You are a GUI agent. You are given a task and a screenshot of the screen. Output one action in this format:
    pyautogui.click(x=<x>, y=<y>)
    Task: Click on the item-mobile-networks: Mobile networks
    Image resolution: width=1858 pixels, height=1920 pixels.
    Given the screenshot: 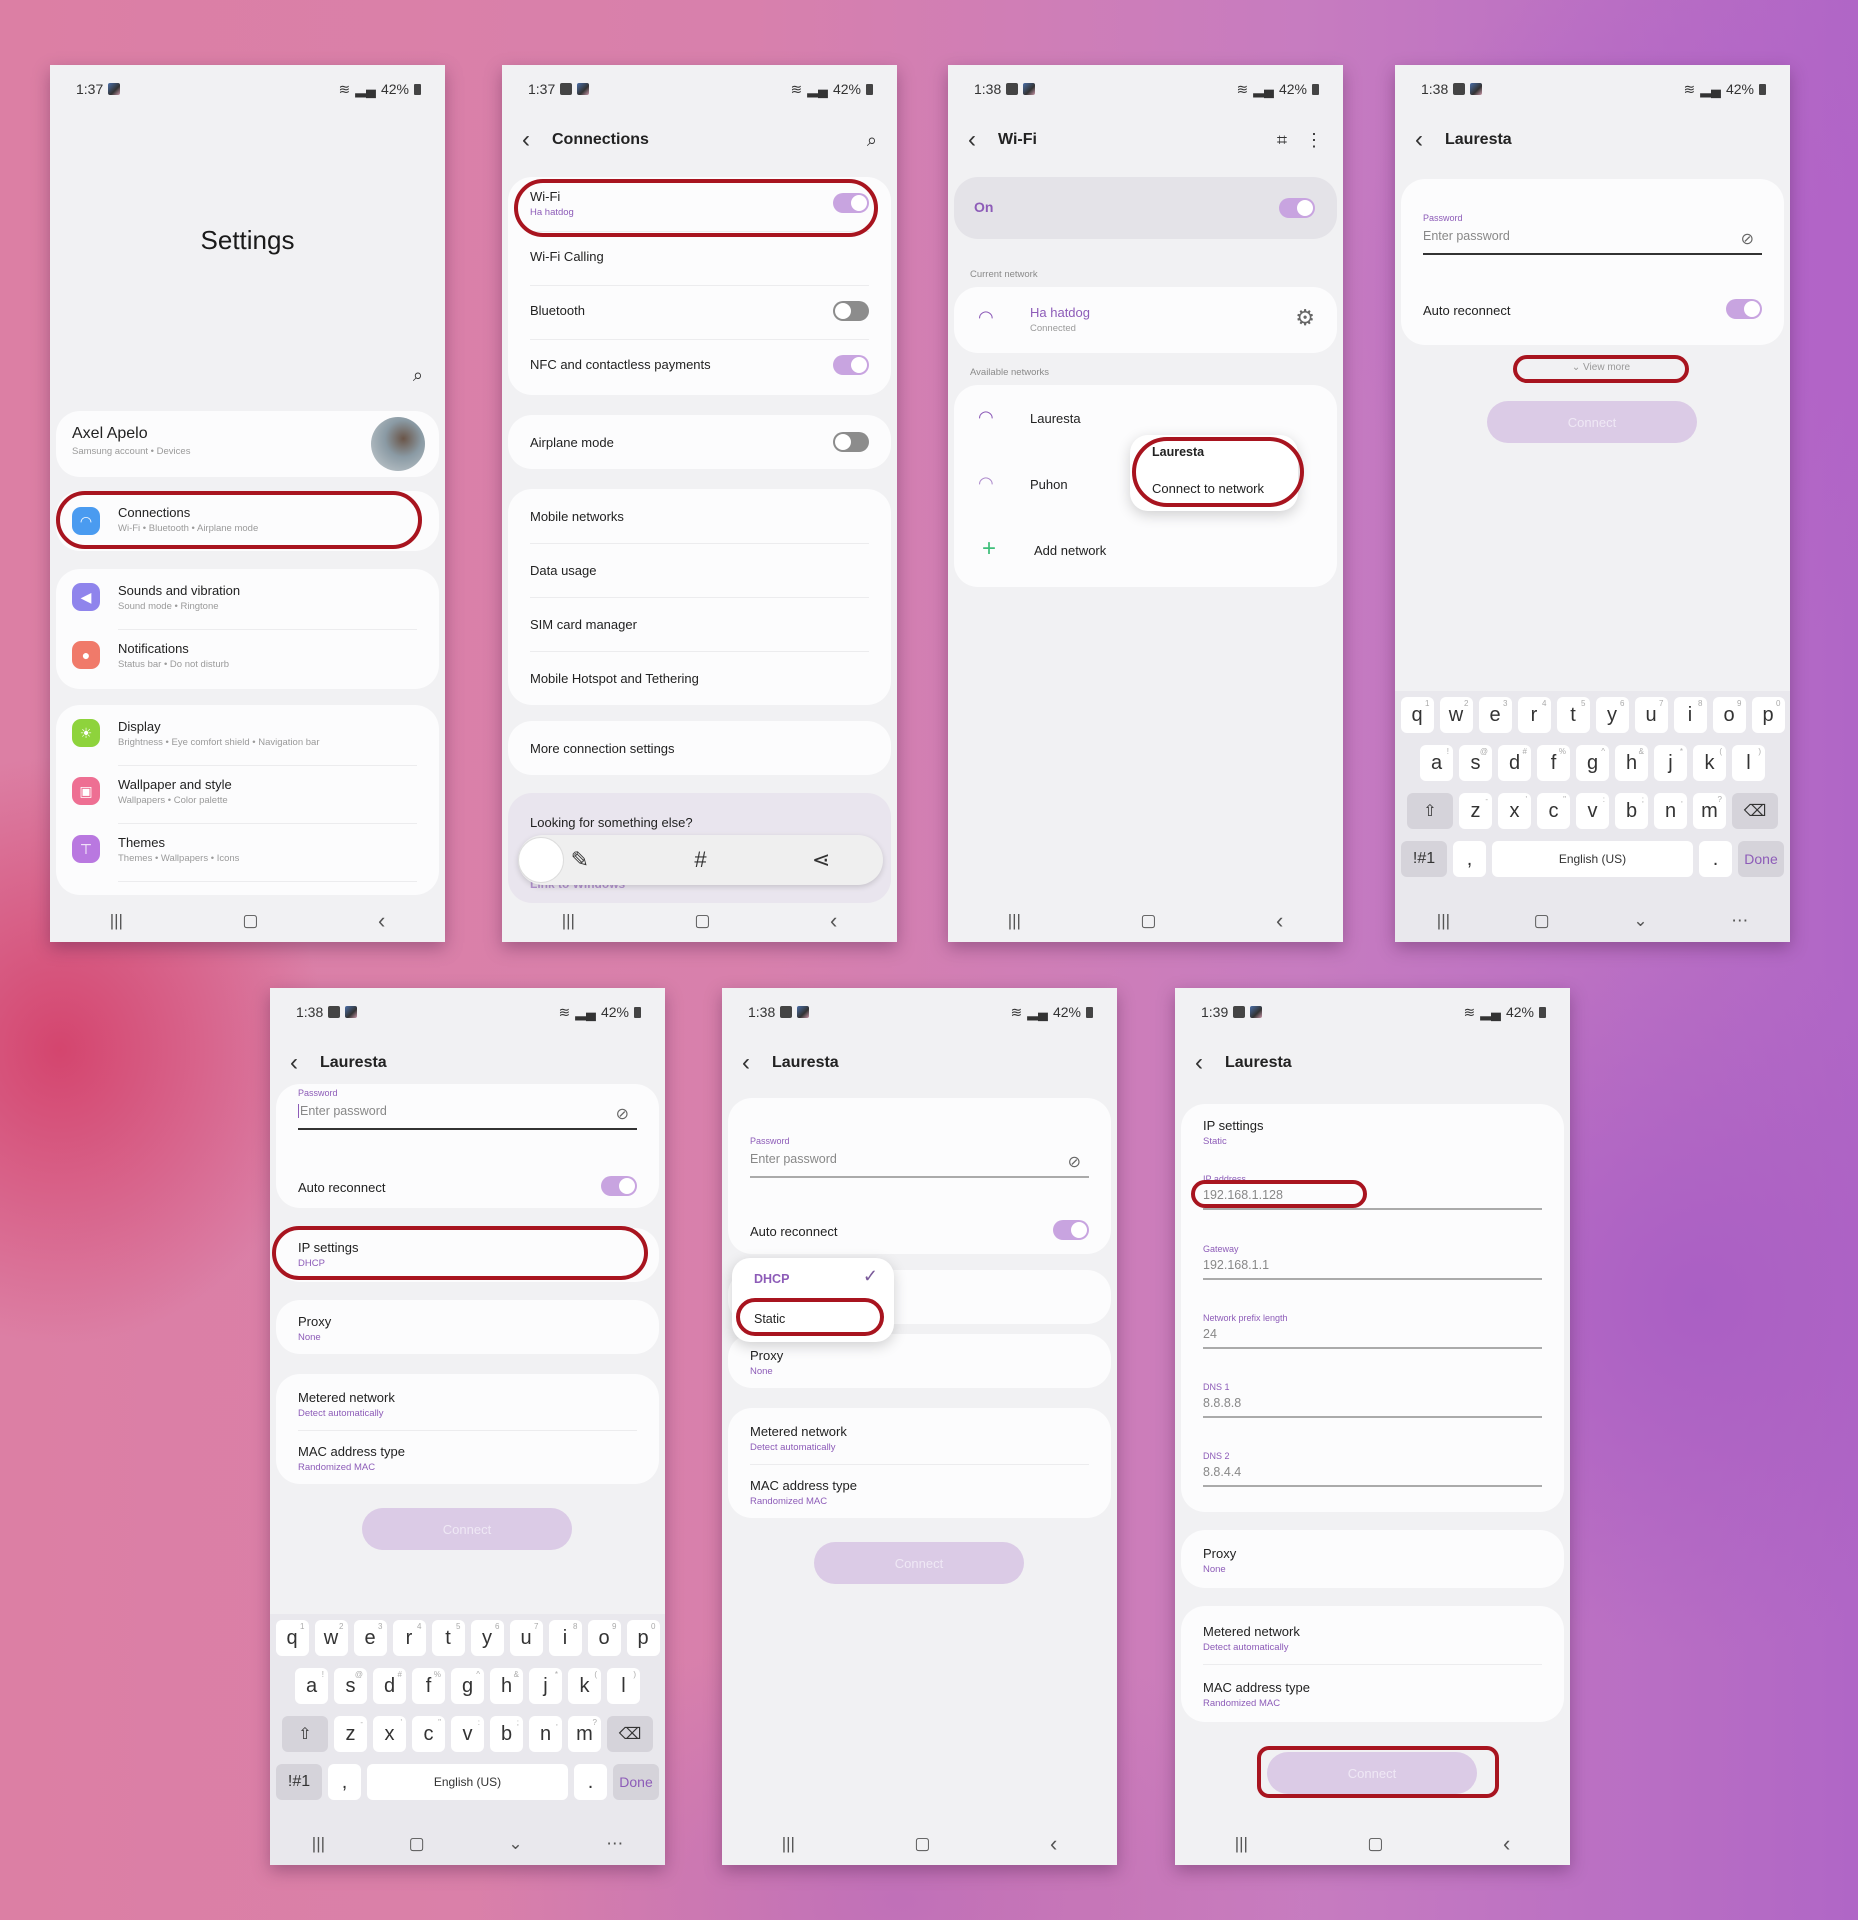 What is the action you would take?
    pyautogui.click(x=699, y=516)
    